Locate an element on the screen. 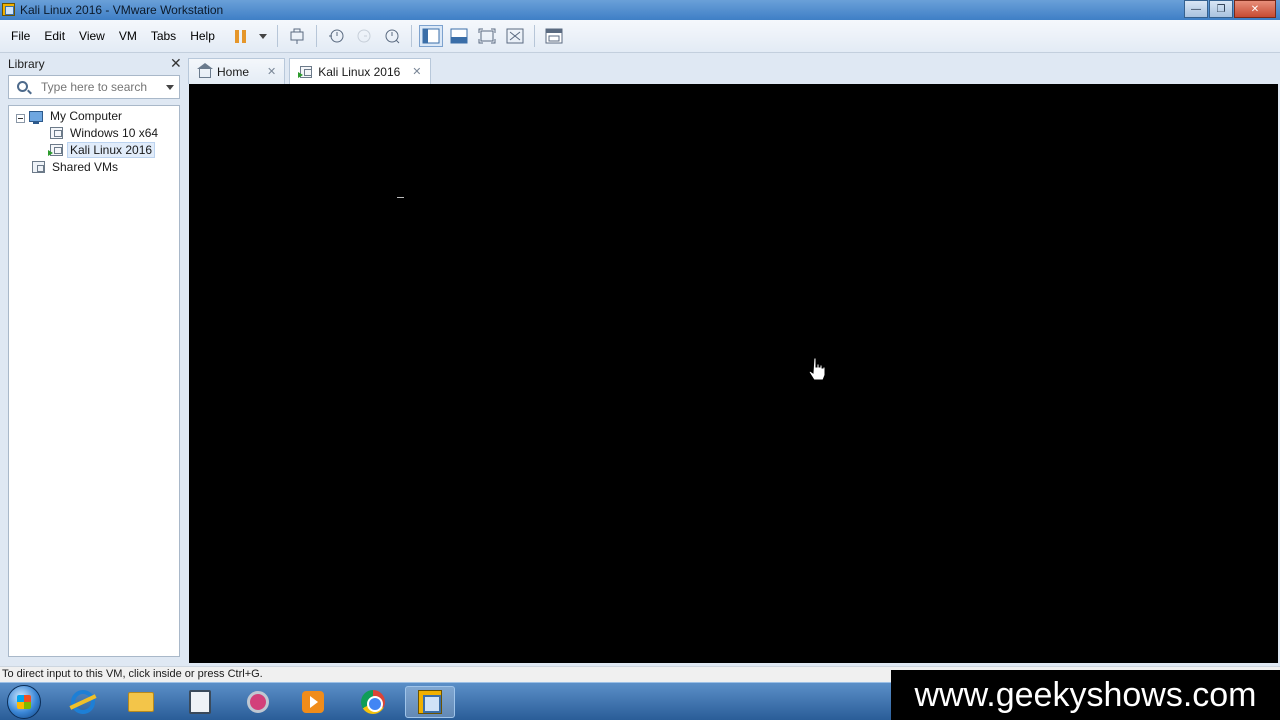  taskbar-snipping-tool is located at coordinates (258, 702).